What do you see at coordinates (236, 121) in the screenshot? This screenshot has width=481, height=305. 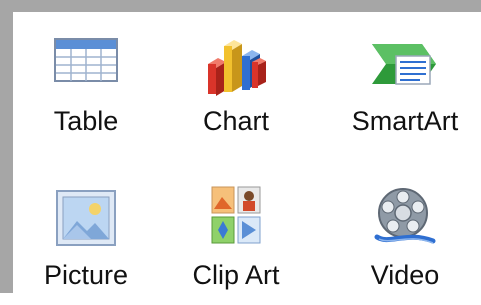 I see `chart-label: Chart` at bounding box center [236, 121].